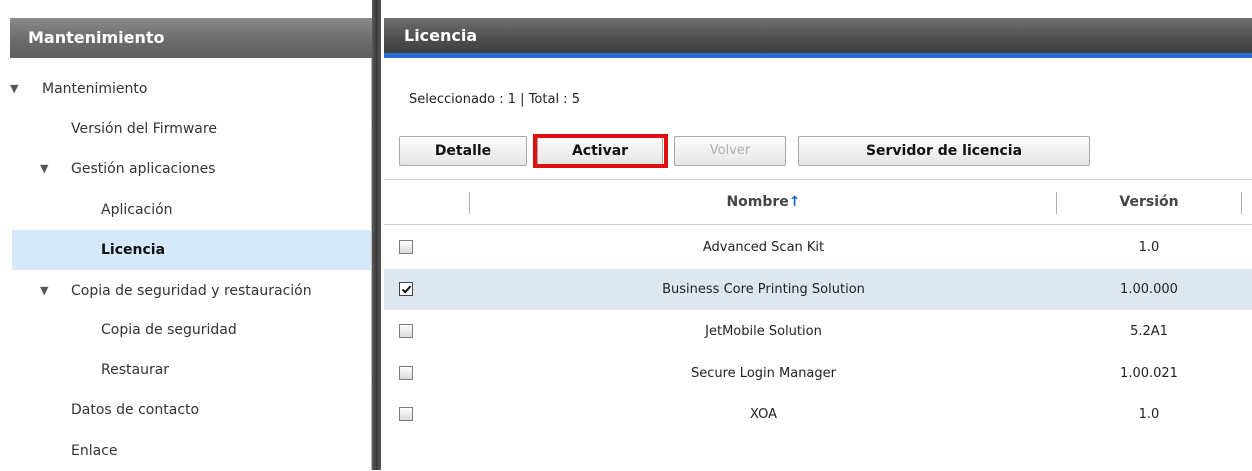 Image resolution: width=1252 pixels, height=471 pixels. I want to click on column-header-label: Nombre, so click(757, 202).